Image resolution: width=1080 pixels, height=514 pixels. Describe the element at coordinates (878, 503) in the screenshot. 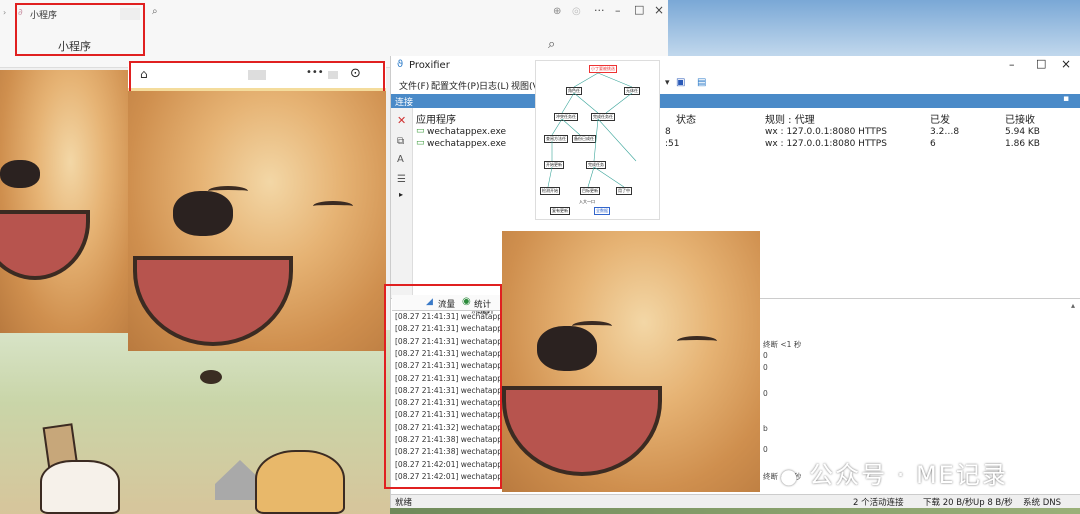

I see `status-active: 2 个活动连接` at that location.